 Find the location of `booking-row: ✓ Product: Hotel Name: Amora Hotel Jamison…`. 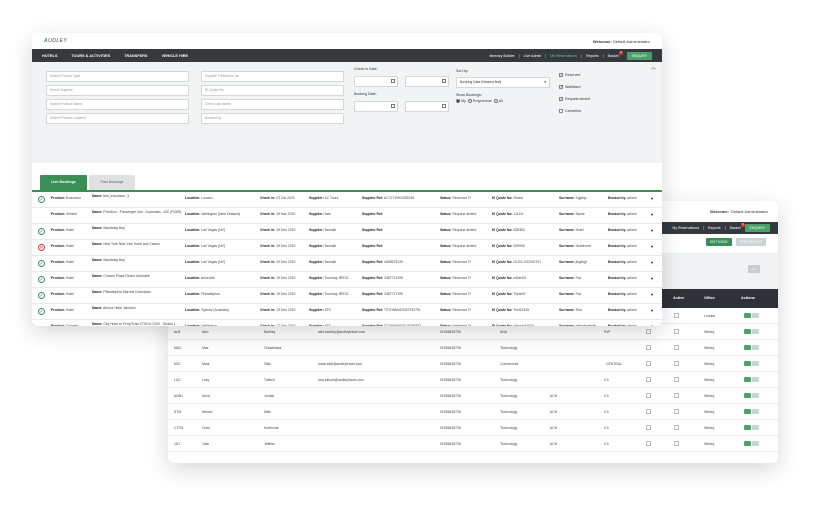

booking-row: ✓ Product: Hotel Name: Amora Hotel Jamison… is located at coordinates (347, 312).